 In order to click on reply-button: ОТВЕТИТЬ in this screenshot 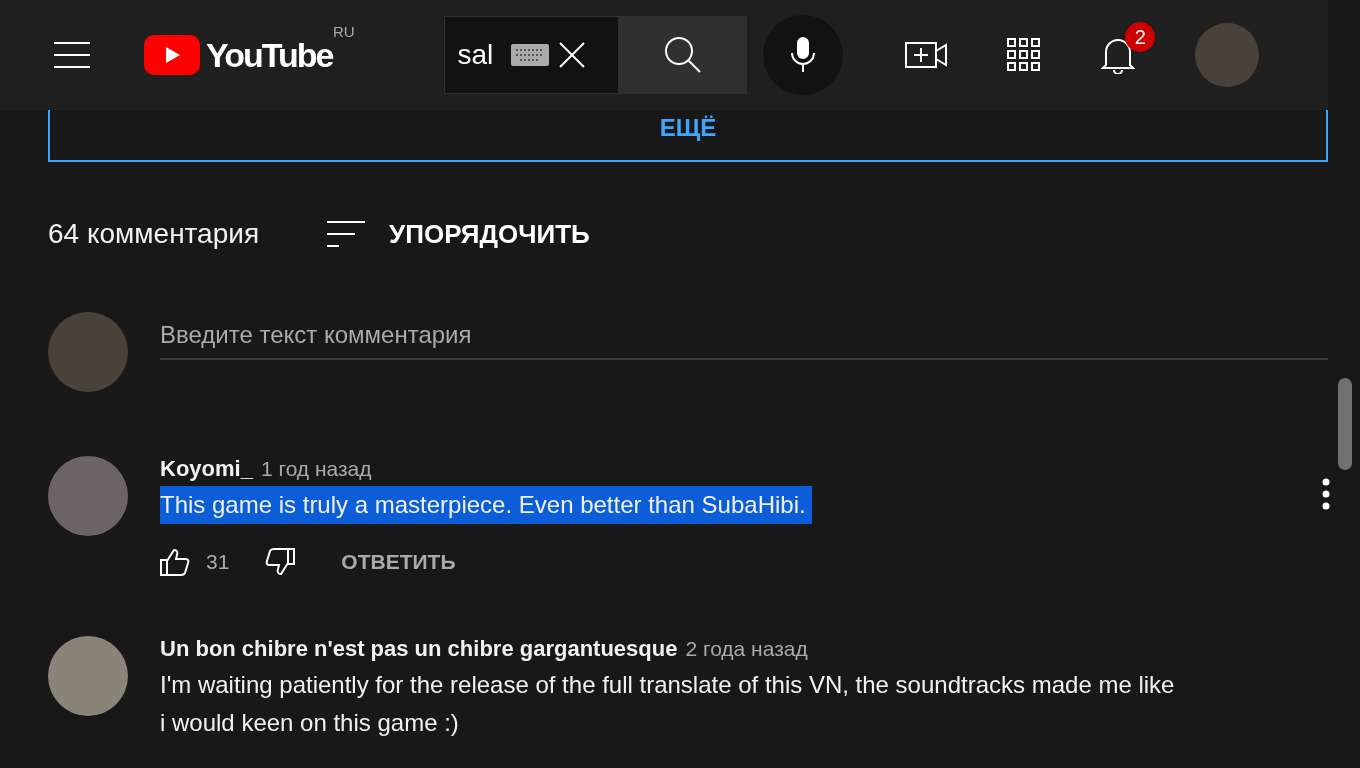, I will do `click(398, 562)`.